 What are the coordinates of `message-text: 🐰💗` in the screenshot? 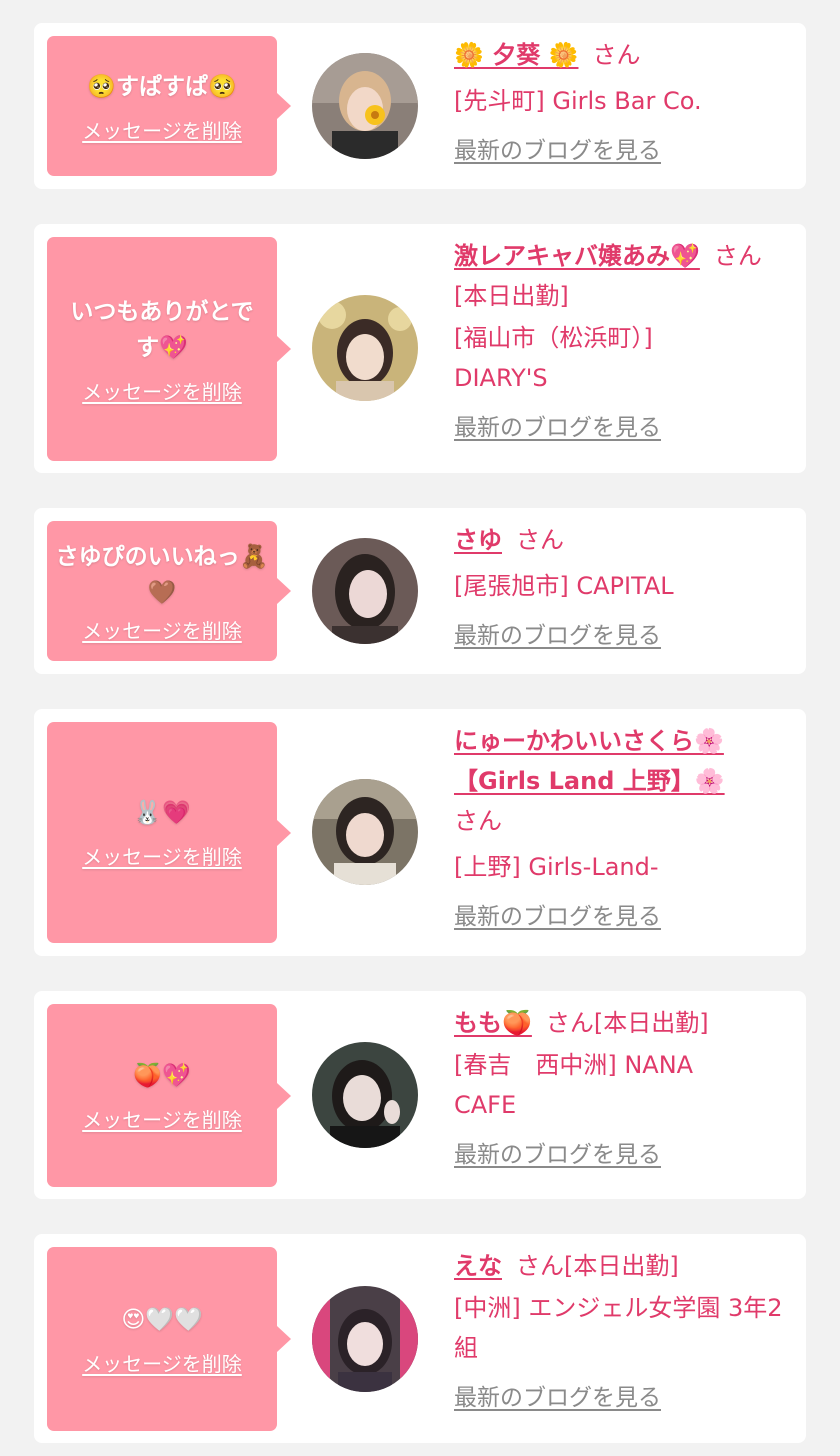 It's located at (162, 813).